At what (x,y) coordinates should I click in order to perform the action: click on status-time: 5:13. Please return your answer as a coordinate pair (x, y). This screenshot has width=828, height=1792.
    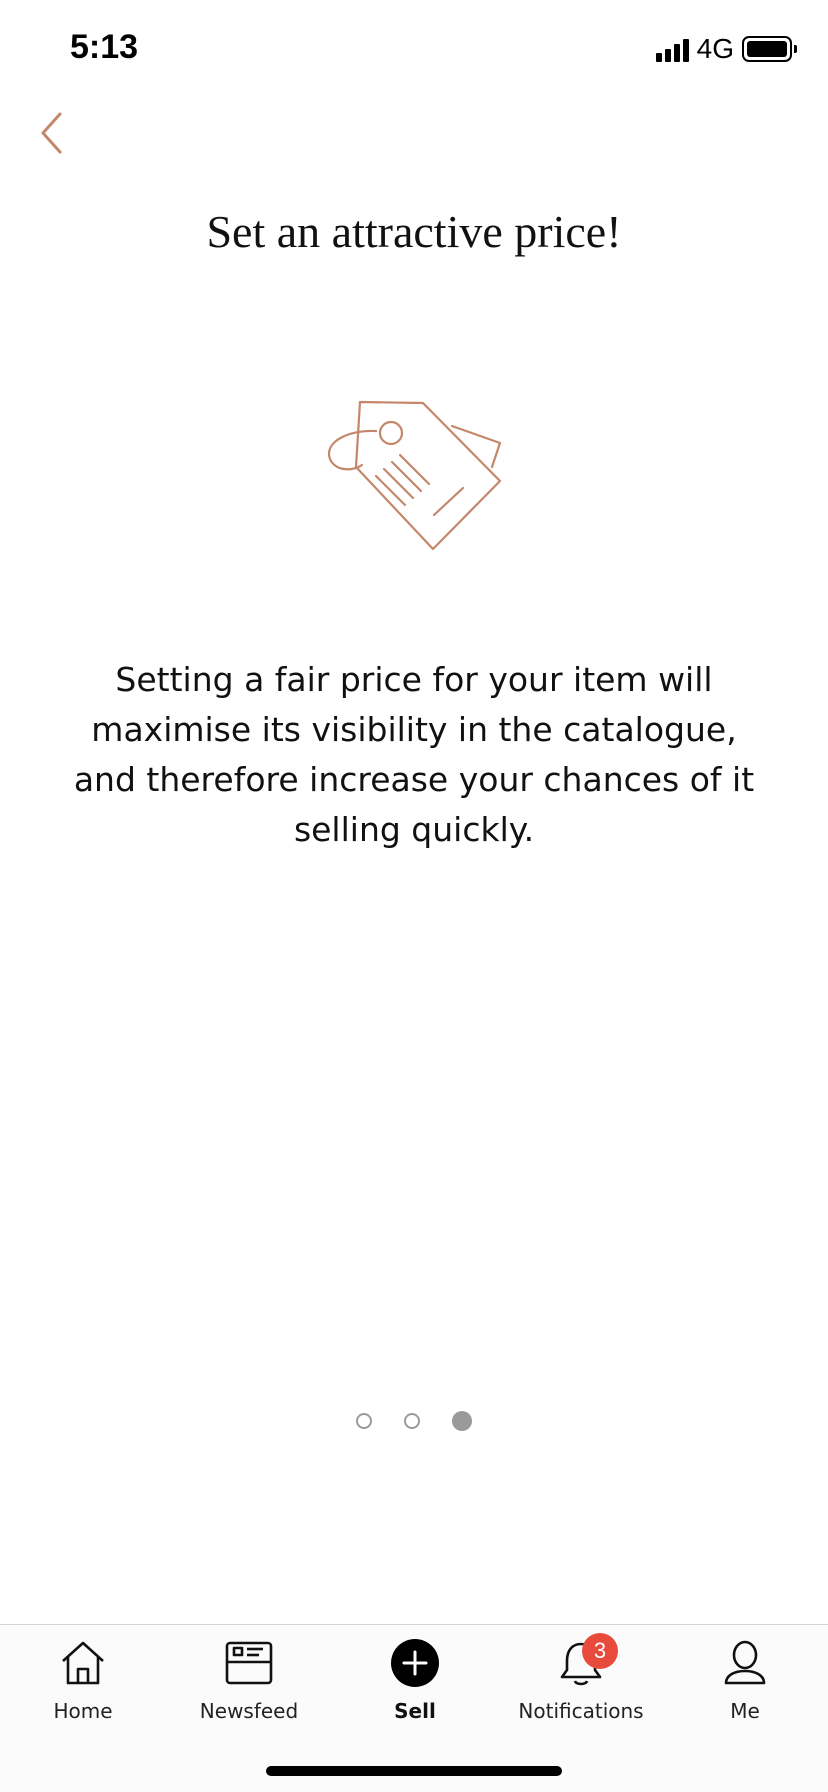
    Looking at the image, I should click on (104, 47).